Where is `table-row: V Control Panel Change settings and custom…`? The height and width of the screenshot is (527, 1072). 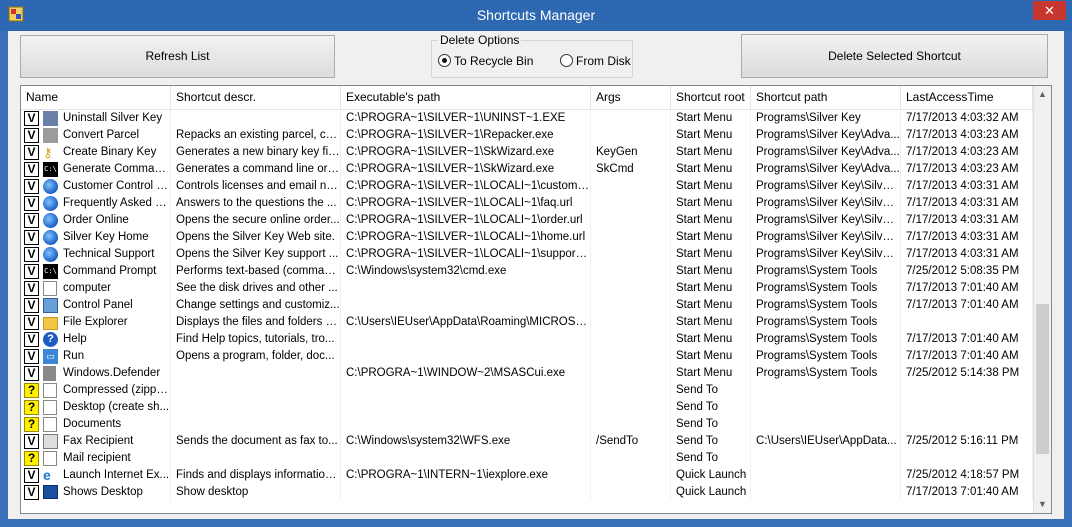
table-row: V Control Panel Change settings and custom… is located at coordinates (527, 305).